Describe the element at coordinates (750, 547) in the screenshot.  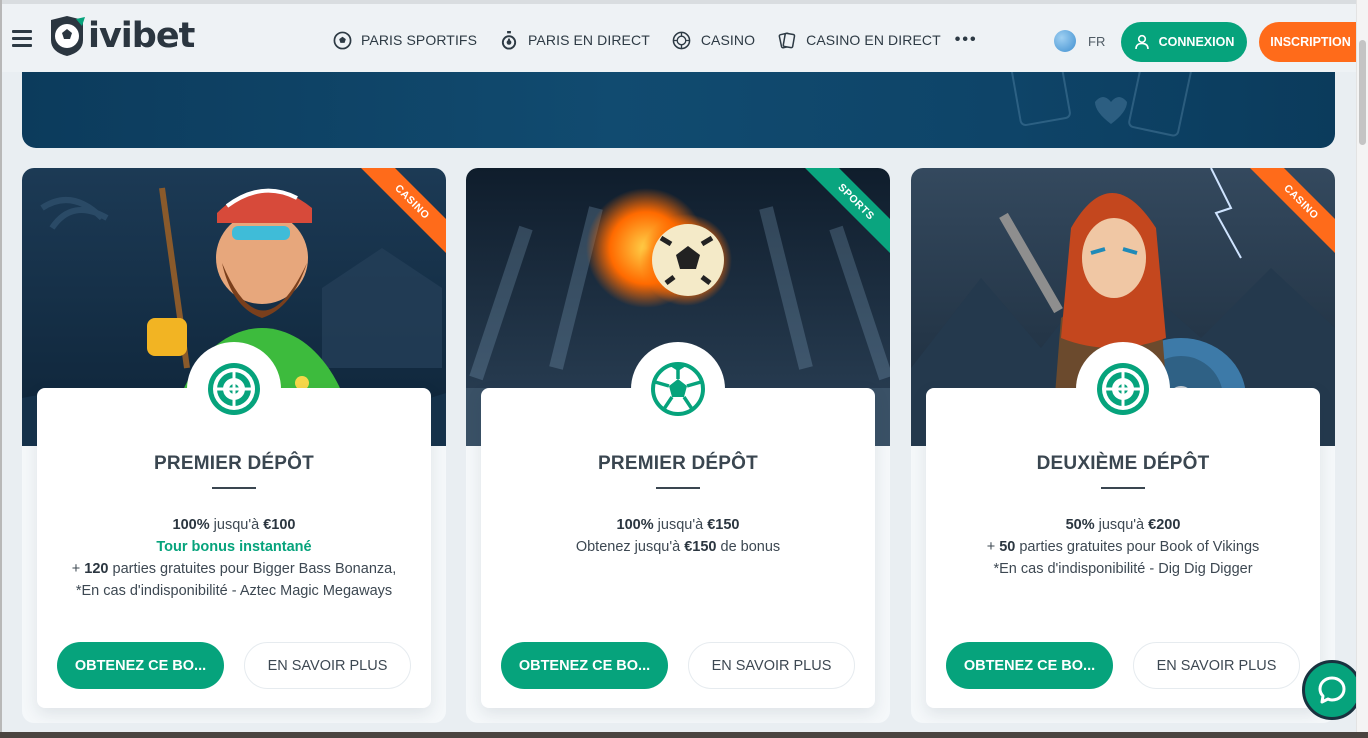
I see `offer-line2-suffix: de bonus` at that location.